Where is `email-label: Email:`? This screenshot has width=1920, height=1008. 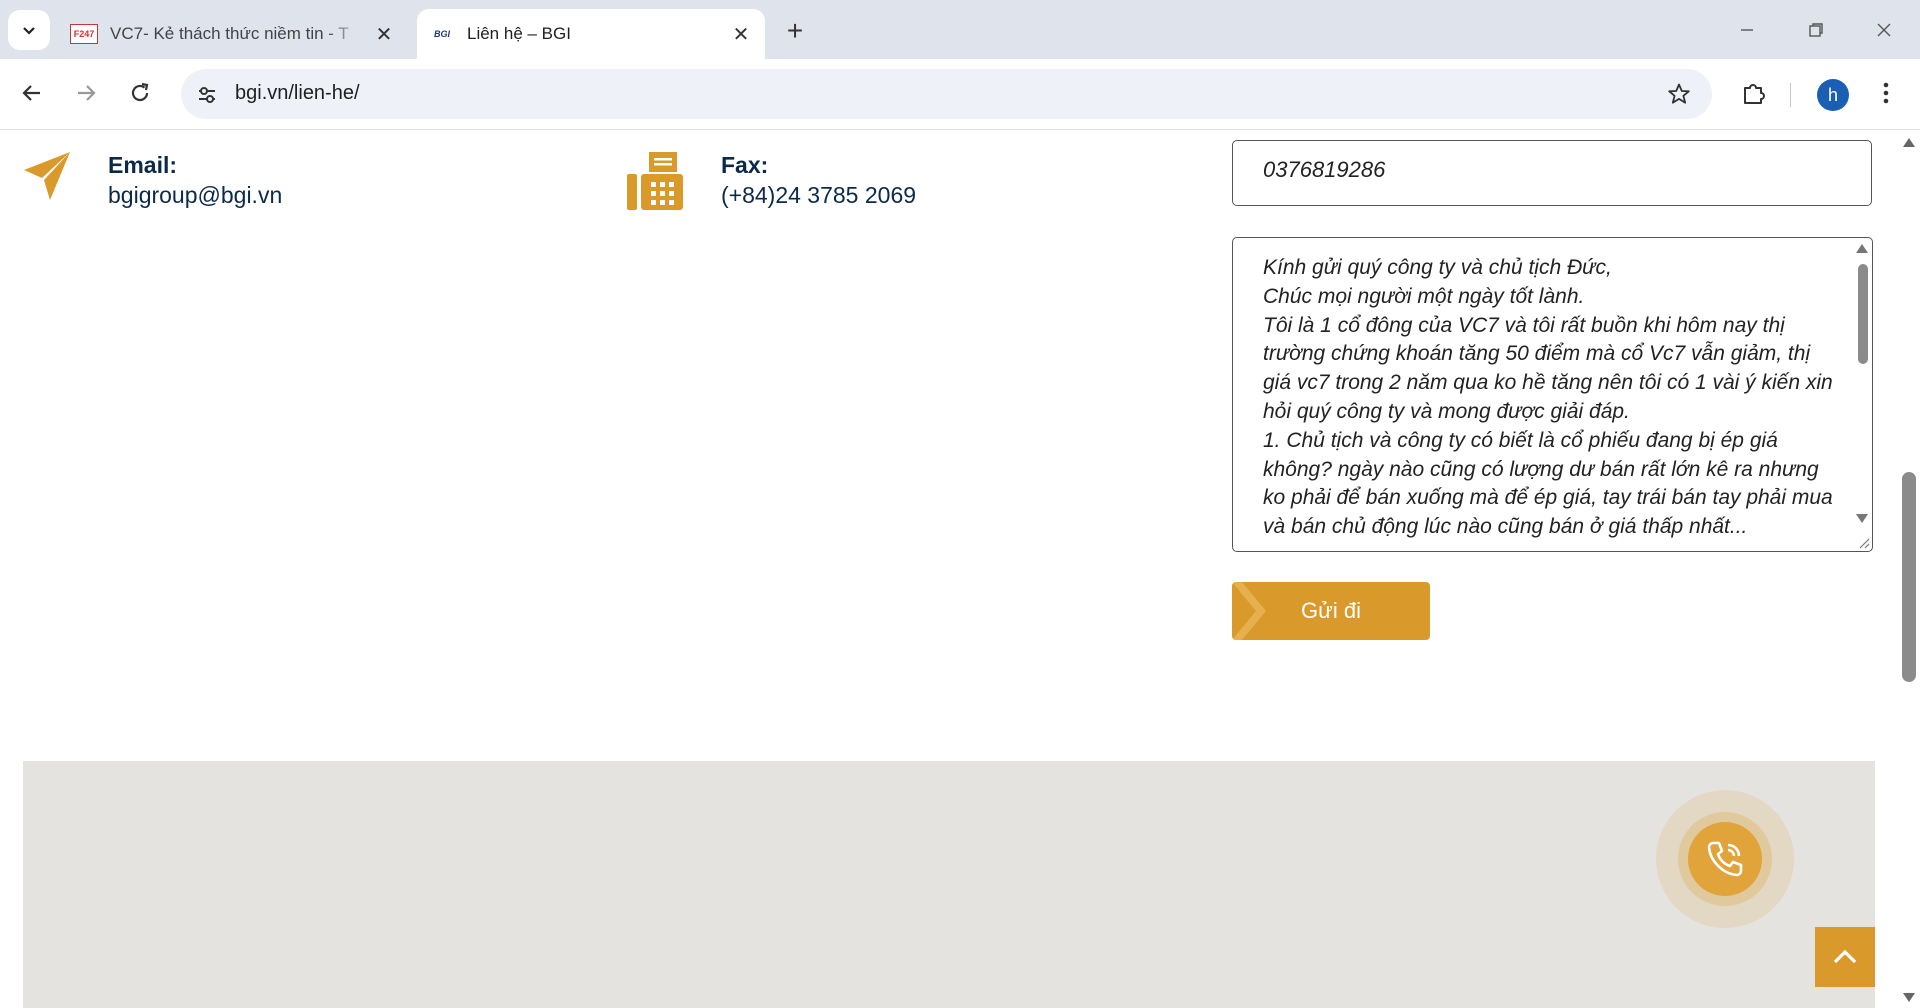
email-label: Email: is located at coordinates (143, 165).